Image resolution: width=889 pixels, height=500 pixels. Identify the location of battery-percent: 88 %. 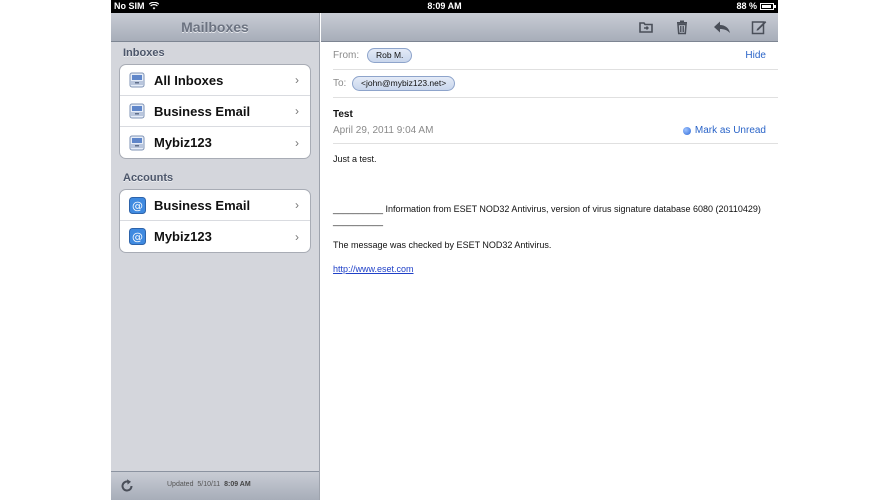
(746, 6).